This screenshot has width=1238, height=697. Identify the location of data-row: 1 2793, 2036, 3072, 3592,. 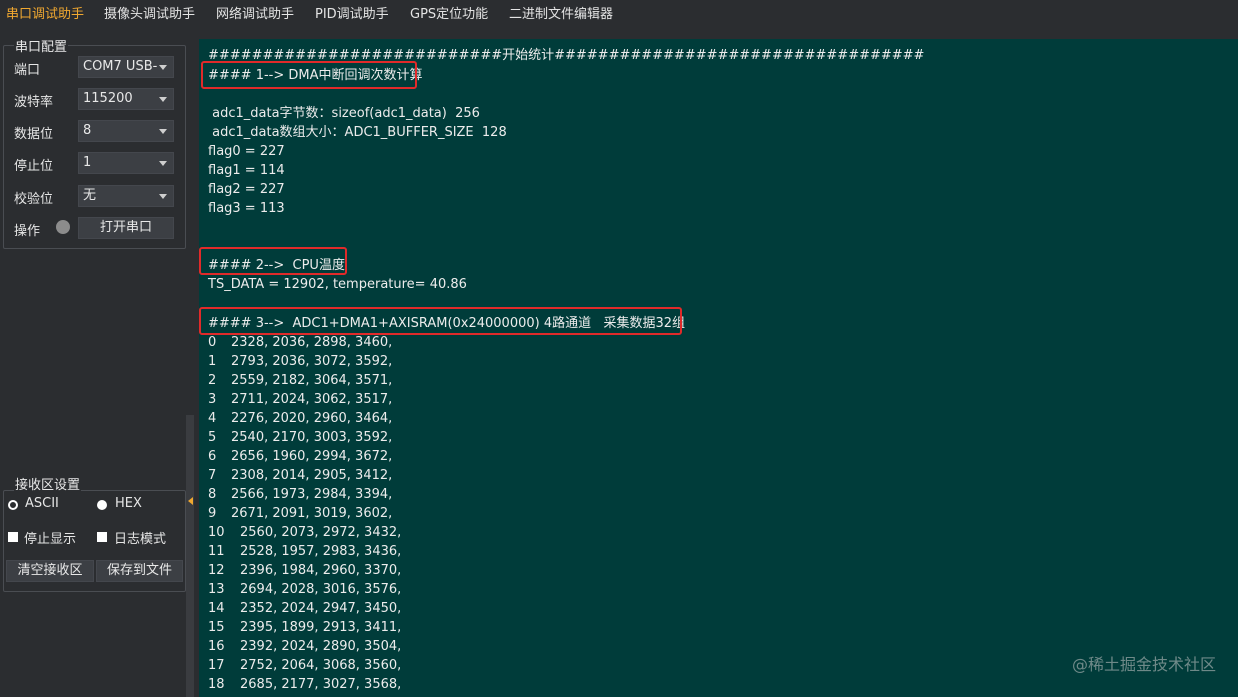
(300, 361).